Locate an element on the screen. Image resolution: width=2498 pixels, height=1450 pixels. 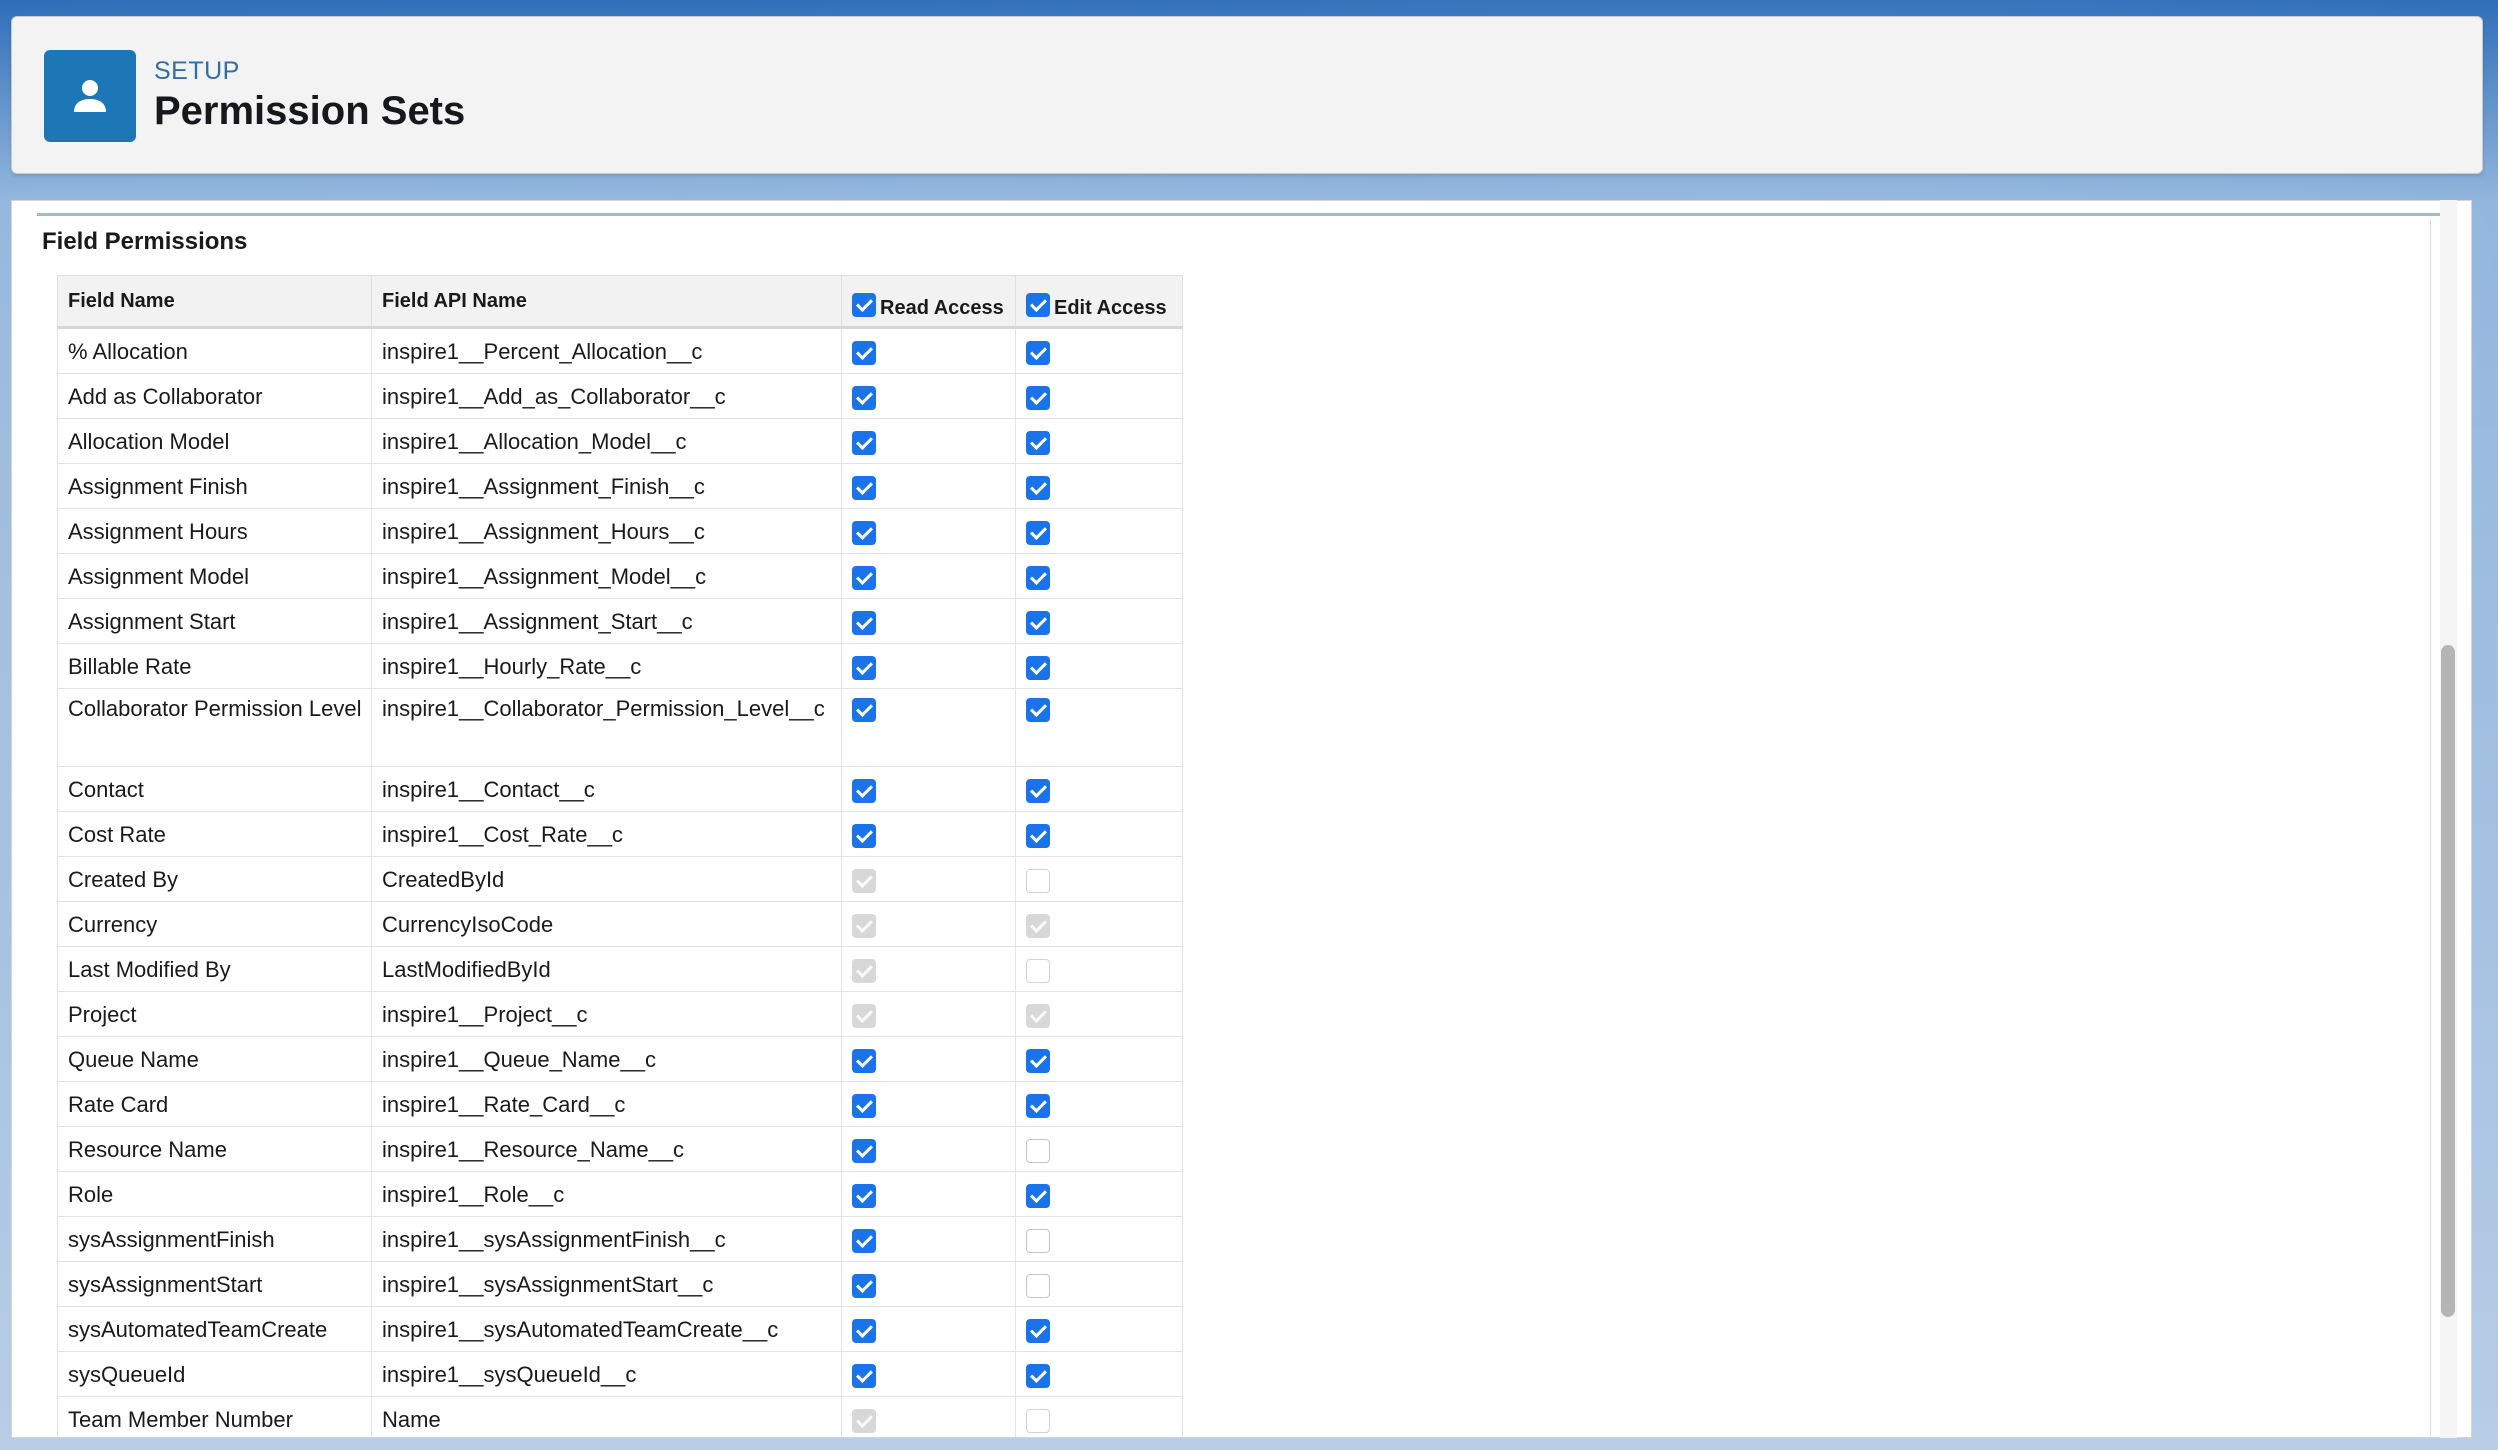
field-api-name-cell: inspire1__Assignment_Start__c is located at coordinates (606, 621).